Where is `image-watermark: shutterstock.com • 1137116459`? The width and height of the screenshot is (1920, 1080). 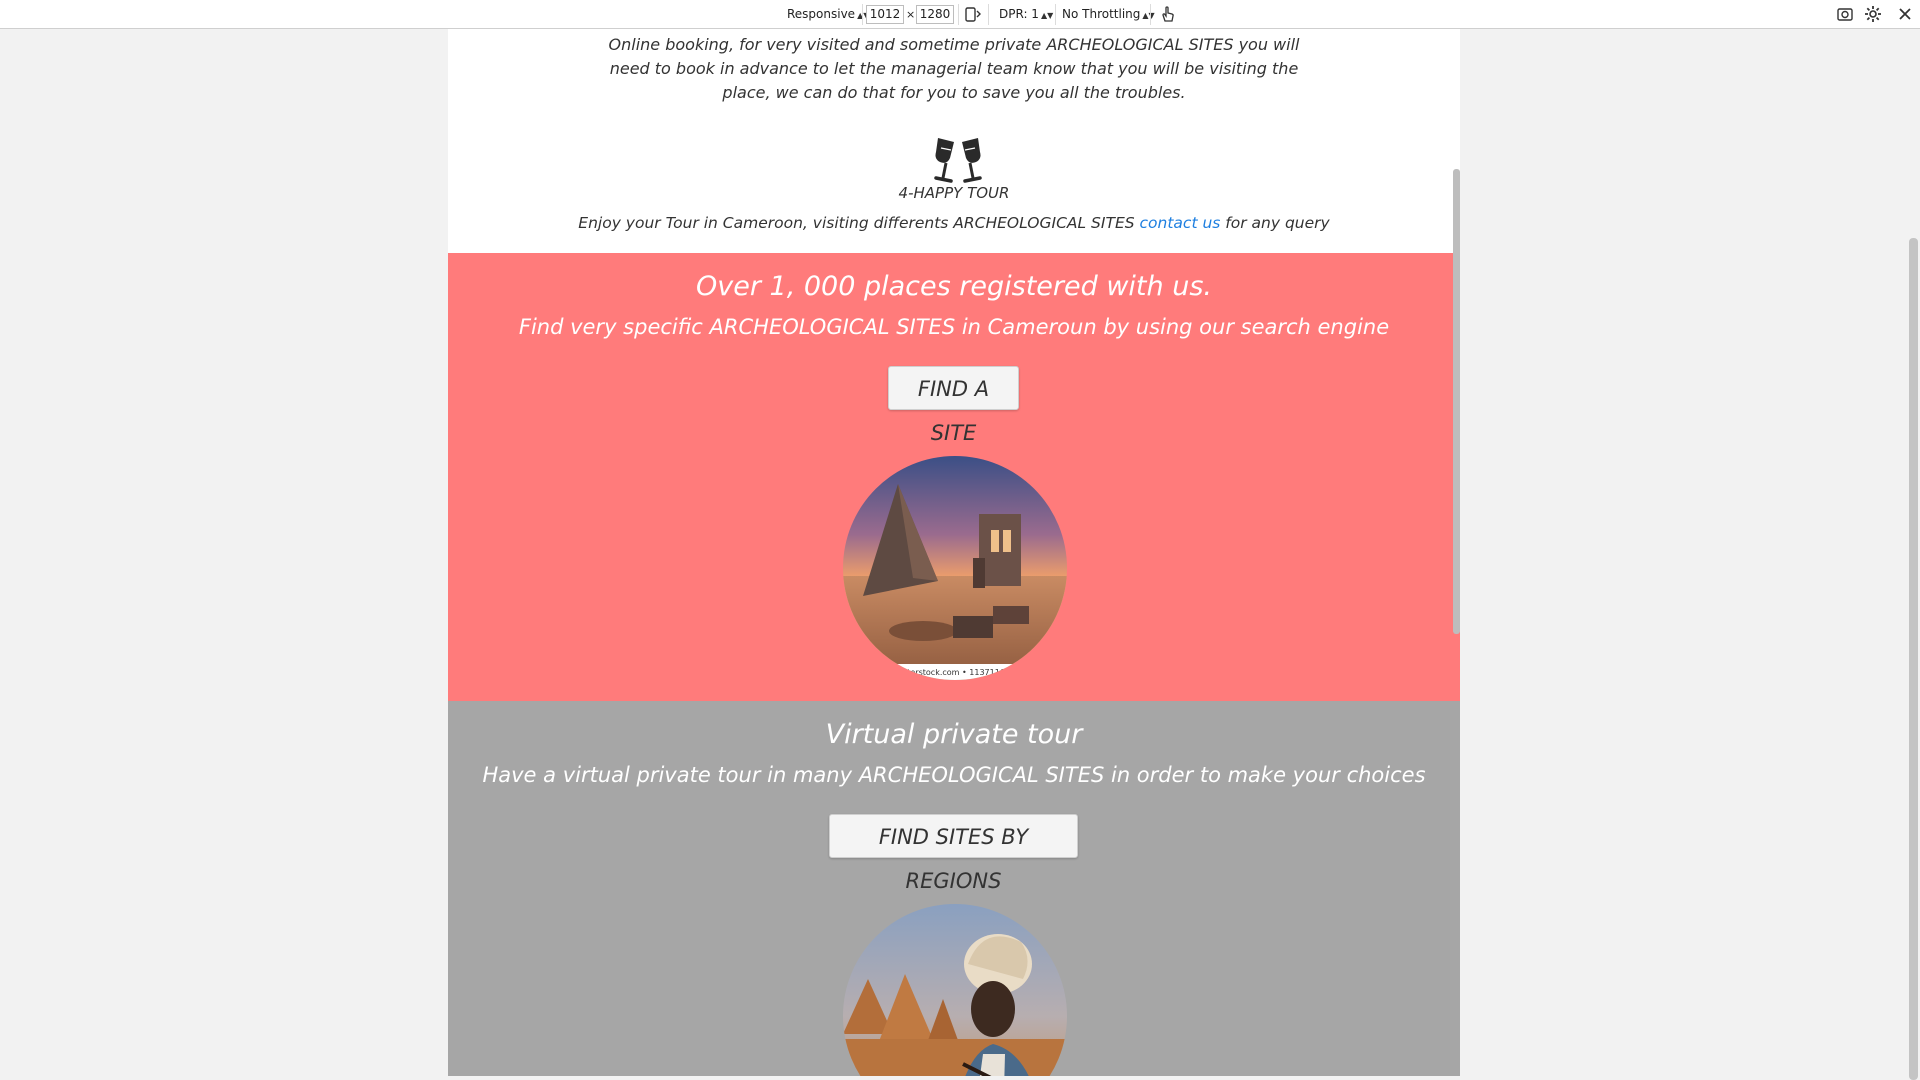
image-watermark: shutterstock.com • 1137116459 is located at coordinates (955, 672).